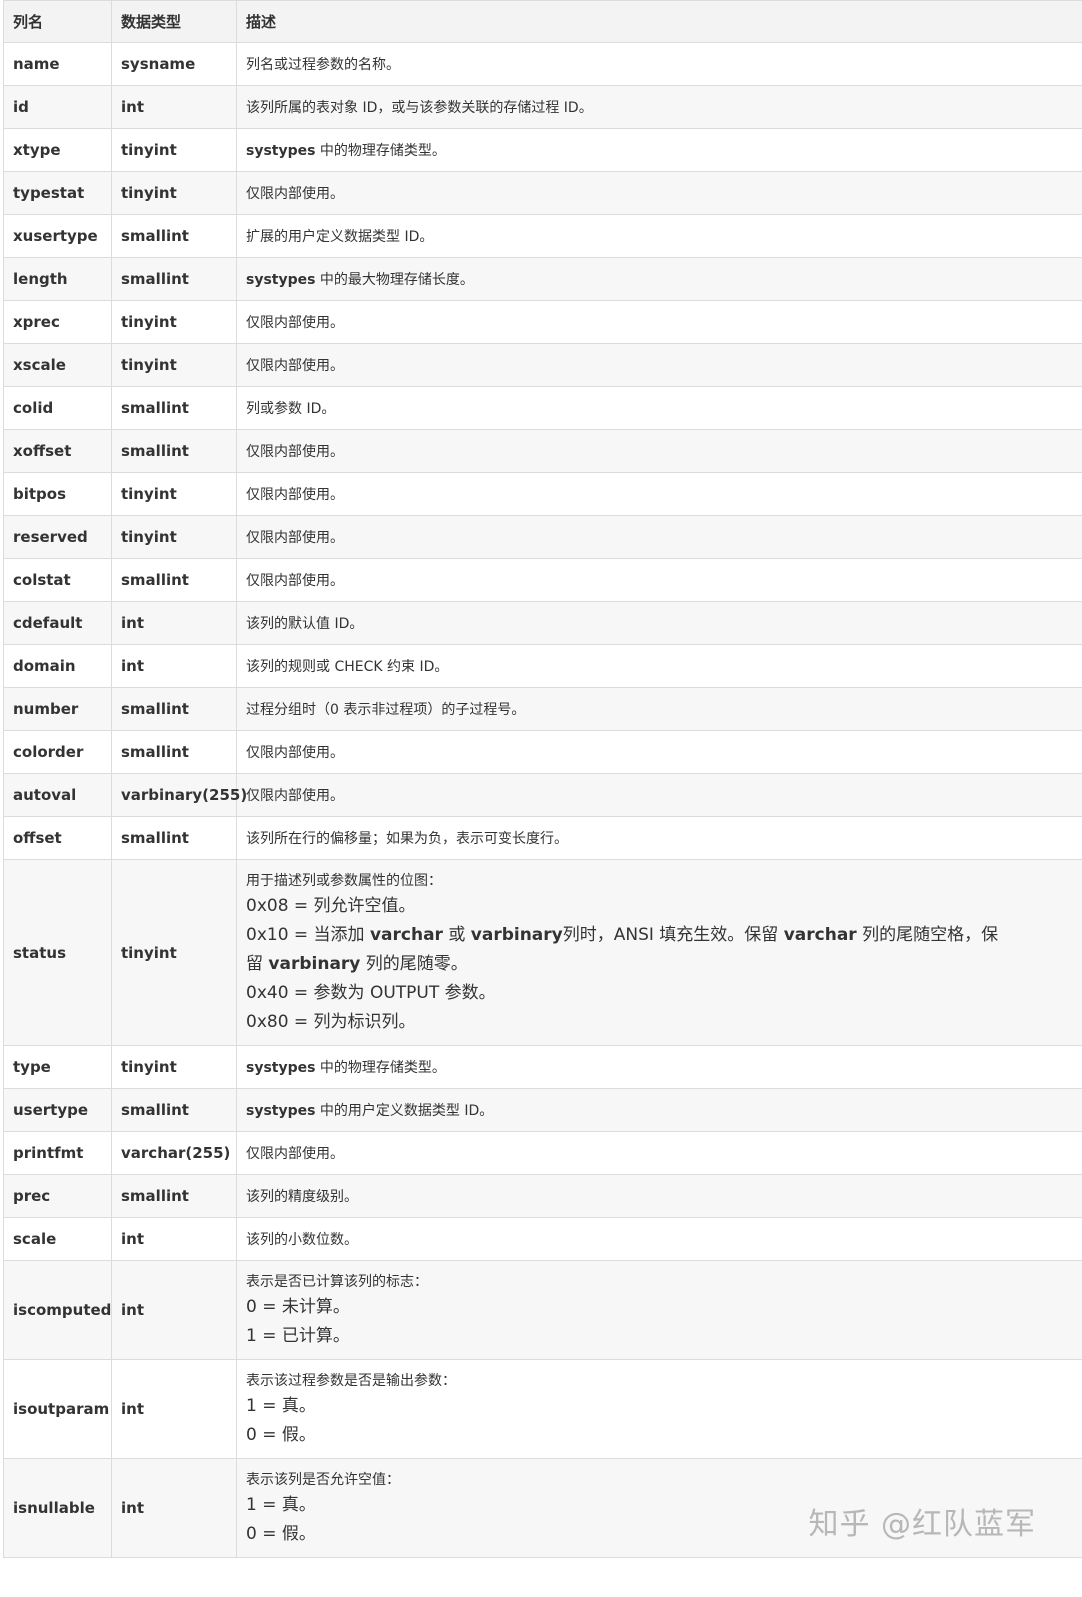 Image resolution: width=1082 pixels, height=1597 pixels. I want to click on data-type-cell: sysname, so click(174, 64).